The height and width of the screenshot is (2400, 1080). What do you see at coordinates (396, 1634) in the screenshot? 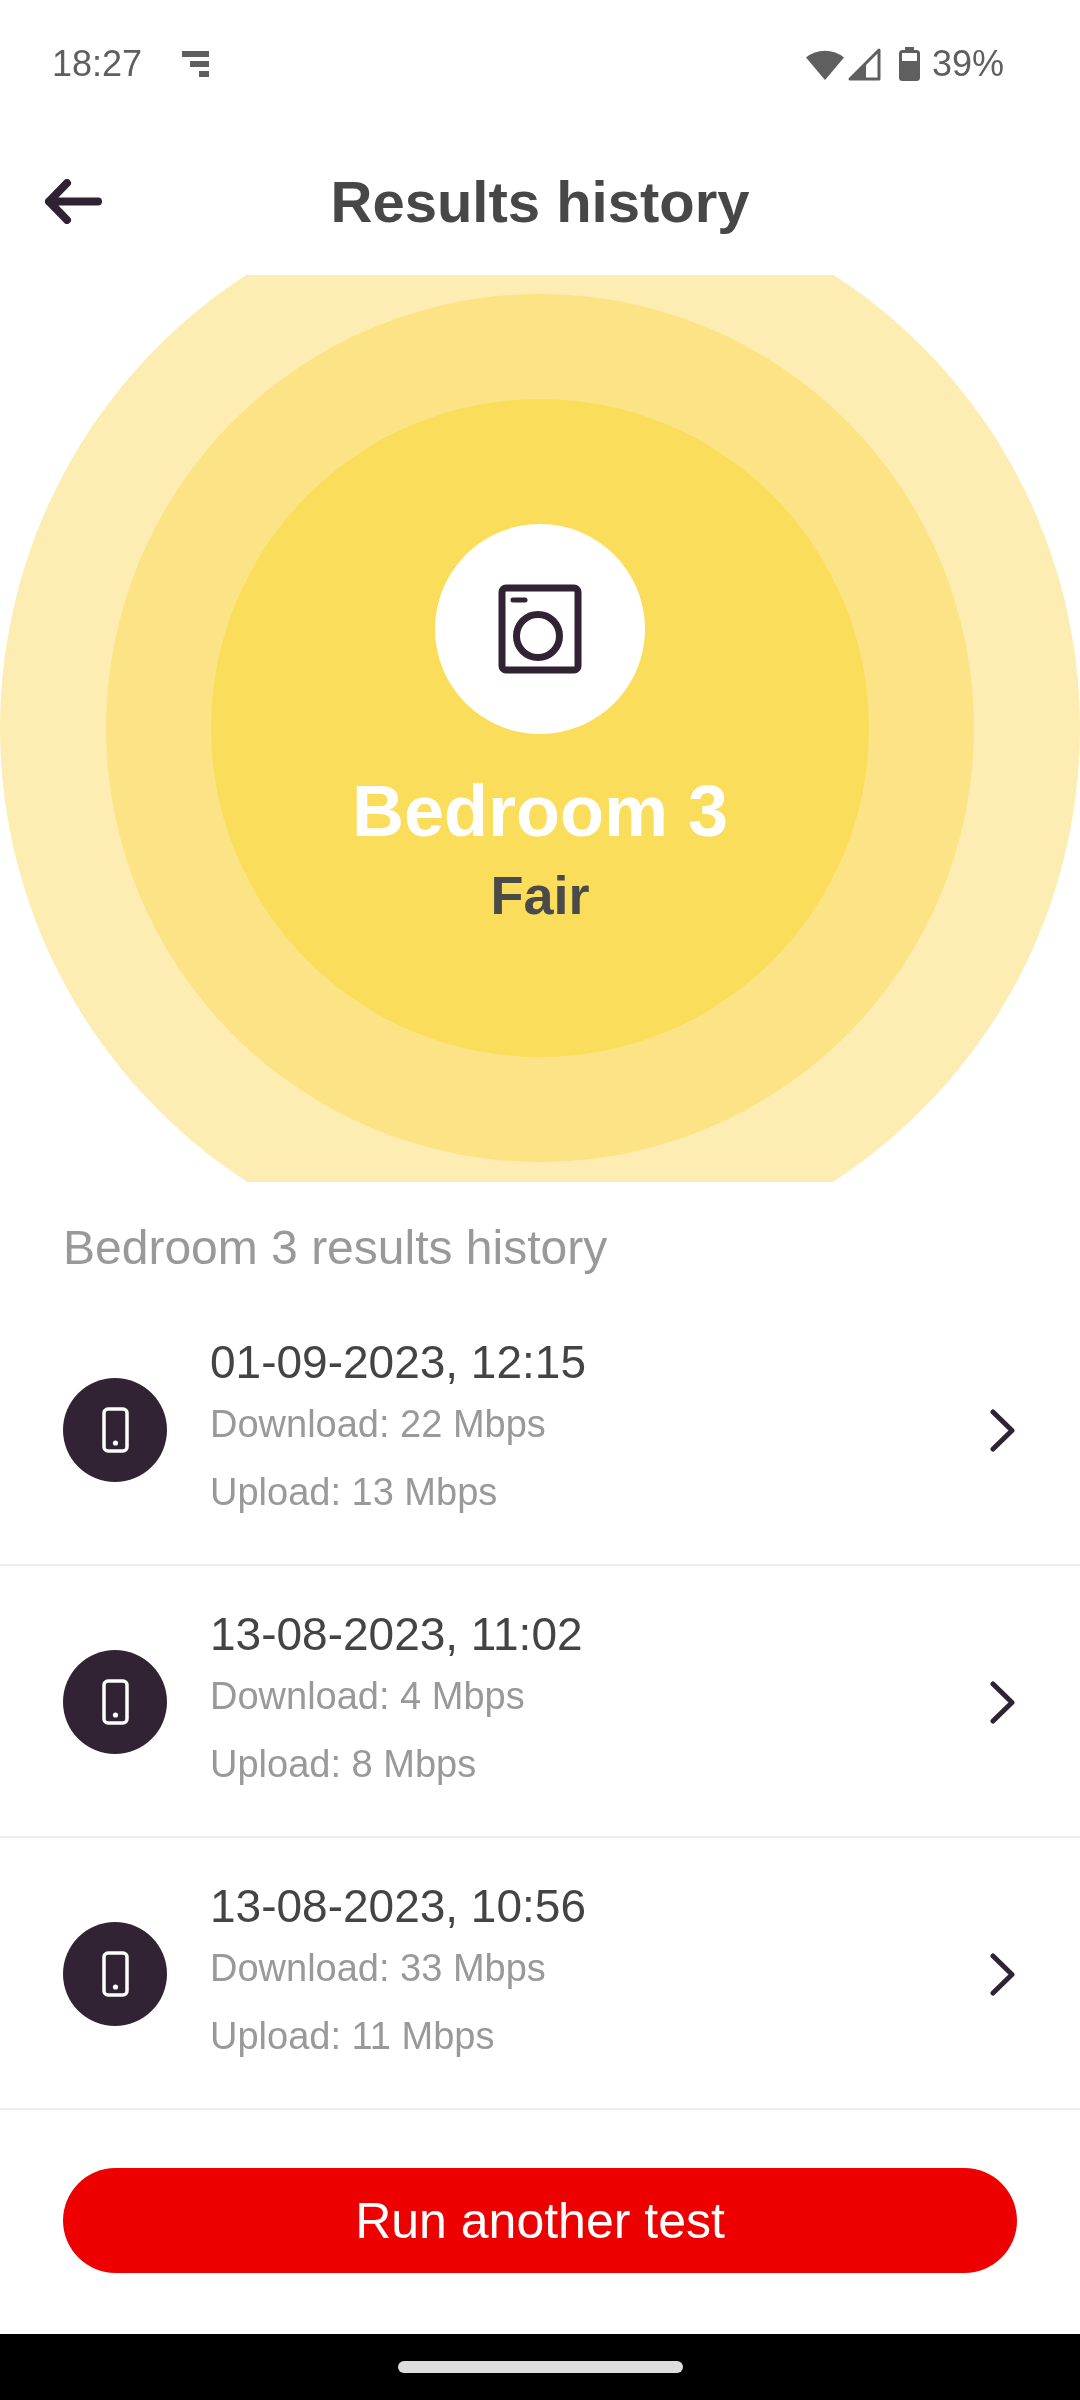
I see `result-date: 13-08-2023, 11:02` at bounding box center [396, 1634].